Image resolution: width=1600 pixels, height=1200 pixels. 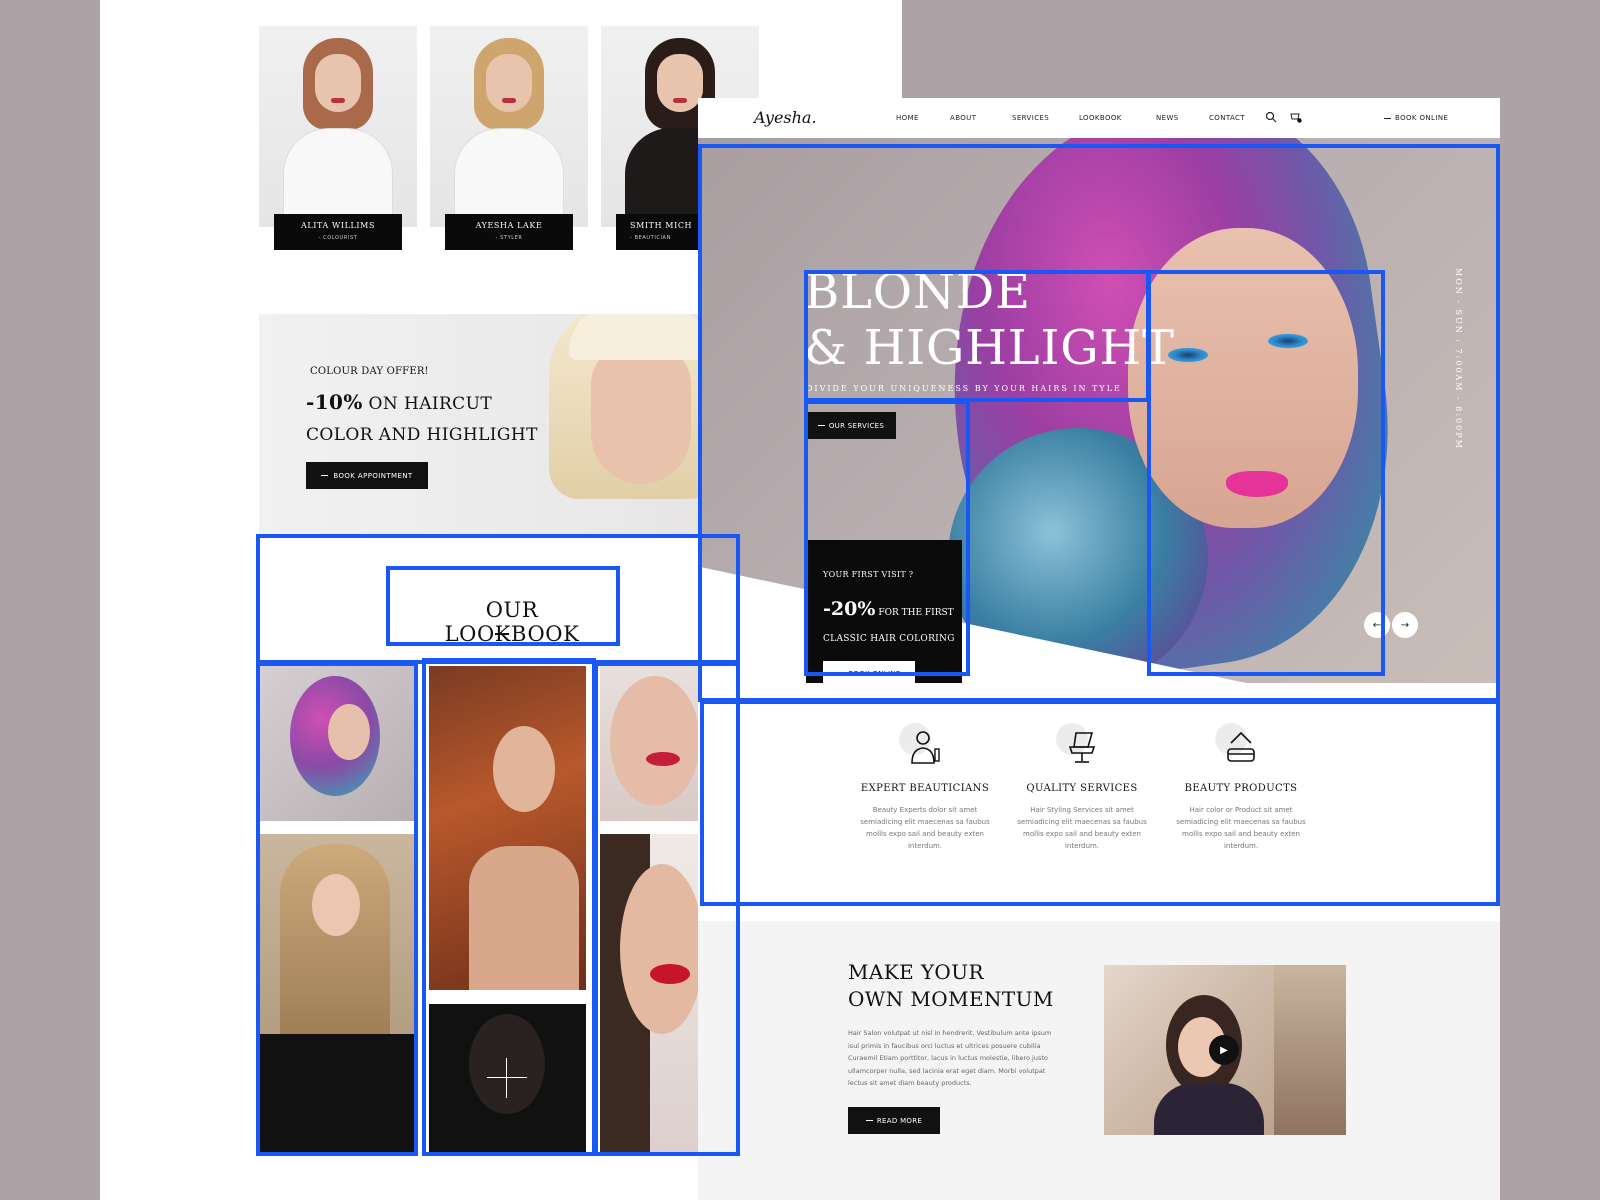 I want to click on offer-headline: -10% ON HAIRCUT, so click(x=399, y=402).